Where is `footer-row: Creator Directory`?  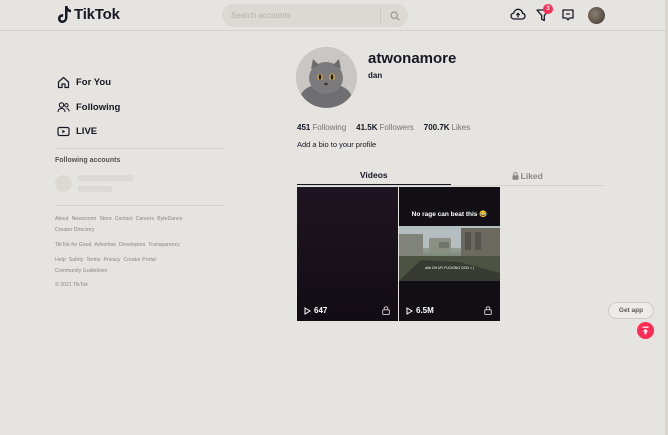
footer-row: Creator Directory is located at coordinates (140, 230).